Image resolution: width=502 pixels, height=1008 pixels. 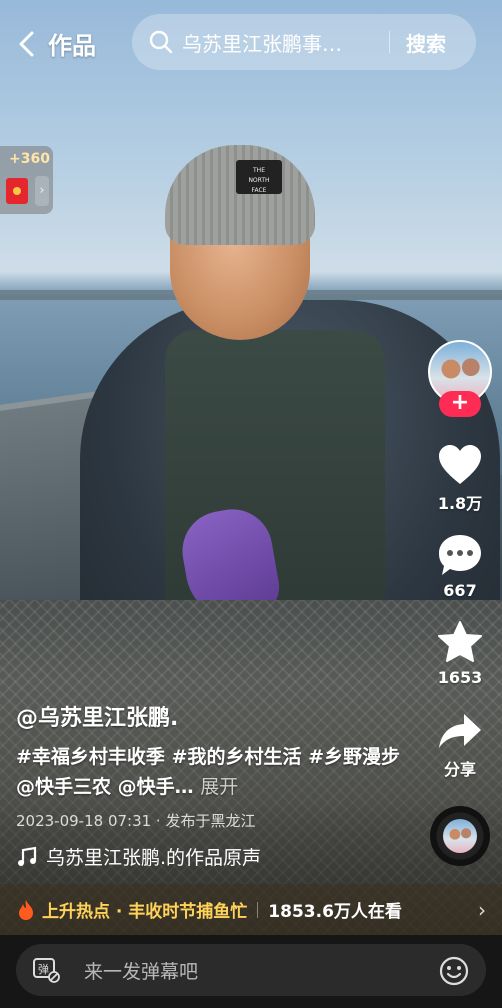 What do you see at coordinates (216, 716) in the screenshot?
I see `author-name: @乌苏里江张鹏.` at bounding box center [216, 716].